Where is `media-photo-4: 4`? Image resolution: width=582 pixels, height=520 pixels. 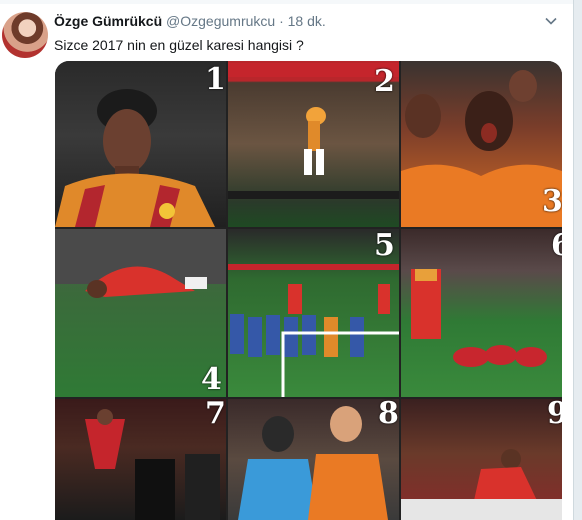 media-photo-4: 4 is located at coordinates (140, 313).